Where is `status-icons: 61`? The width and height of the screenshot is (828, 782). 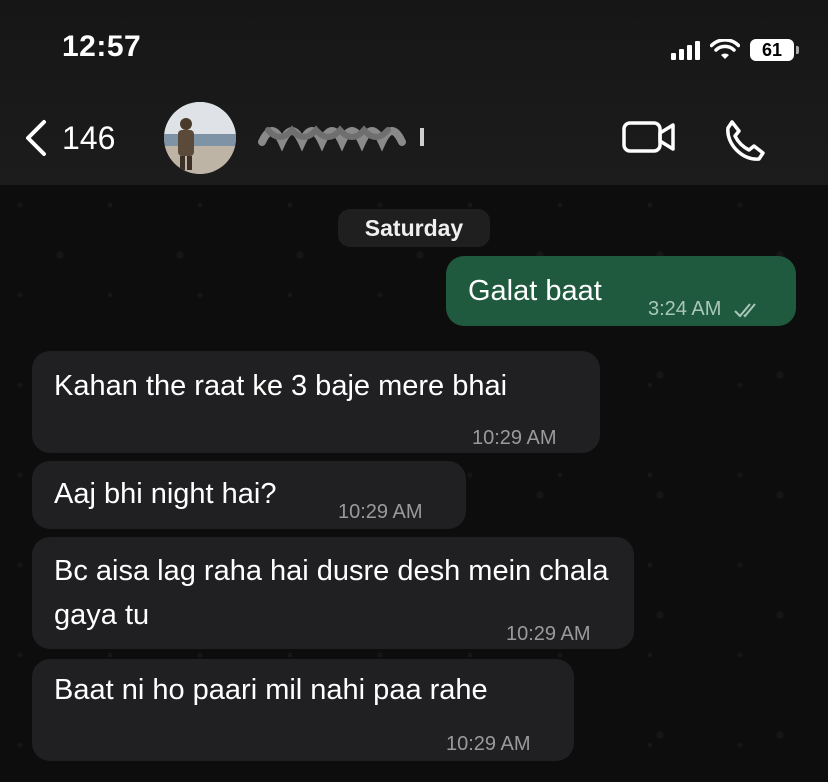
status-icons: 61 is located at coordinates (735, 50).